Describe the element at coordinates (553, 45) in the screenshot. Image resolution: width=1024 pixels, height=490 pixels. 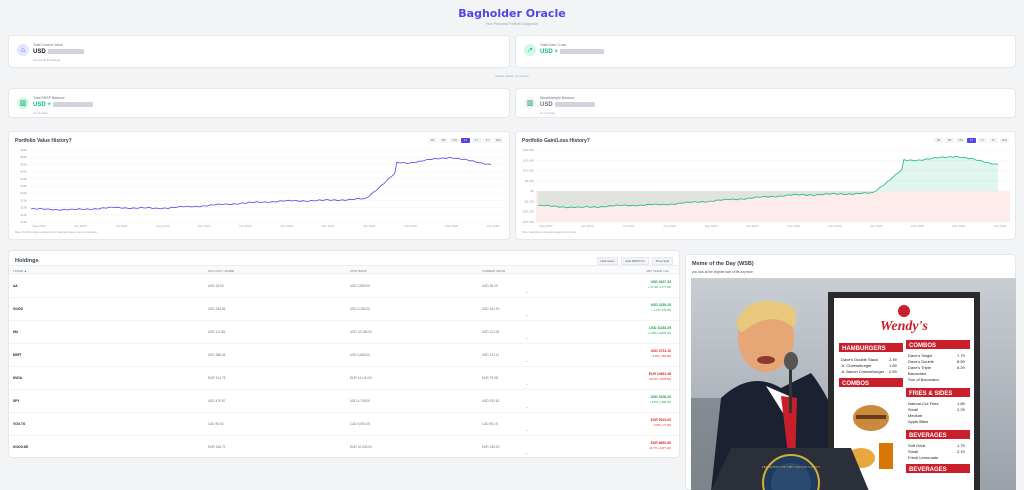
I see `stat-label: Total Gain / Loss` at that location.